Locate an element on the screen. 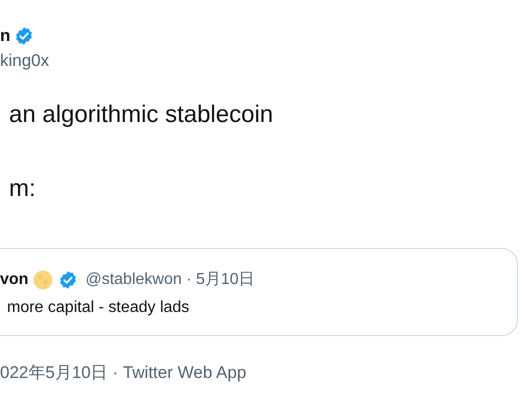 The image size is (520, 400). quoted-handle-date: @stablekwon · 5月10日 is located at coordinates (170, 280).